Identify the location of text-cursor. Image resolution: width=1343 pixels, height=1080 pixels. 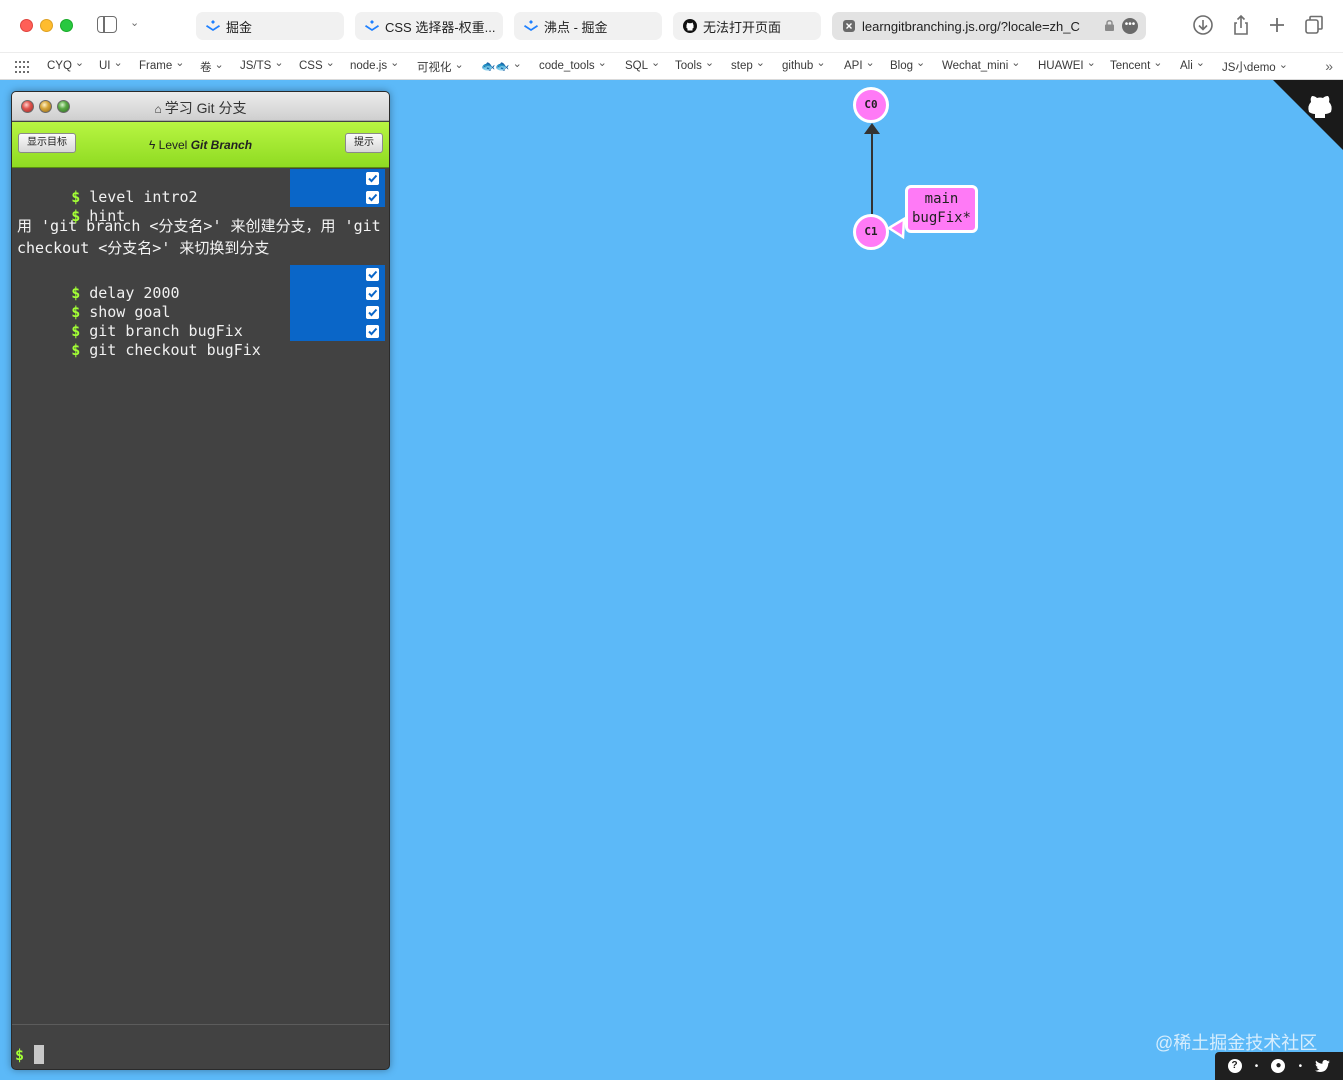
(39, 1054).